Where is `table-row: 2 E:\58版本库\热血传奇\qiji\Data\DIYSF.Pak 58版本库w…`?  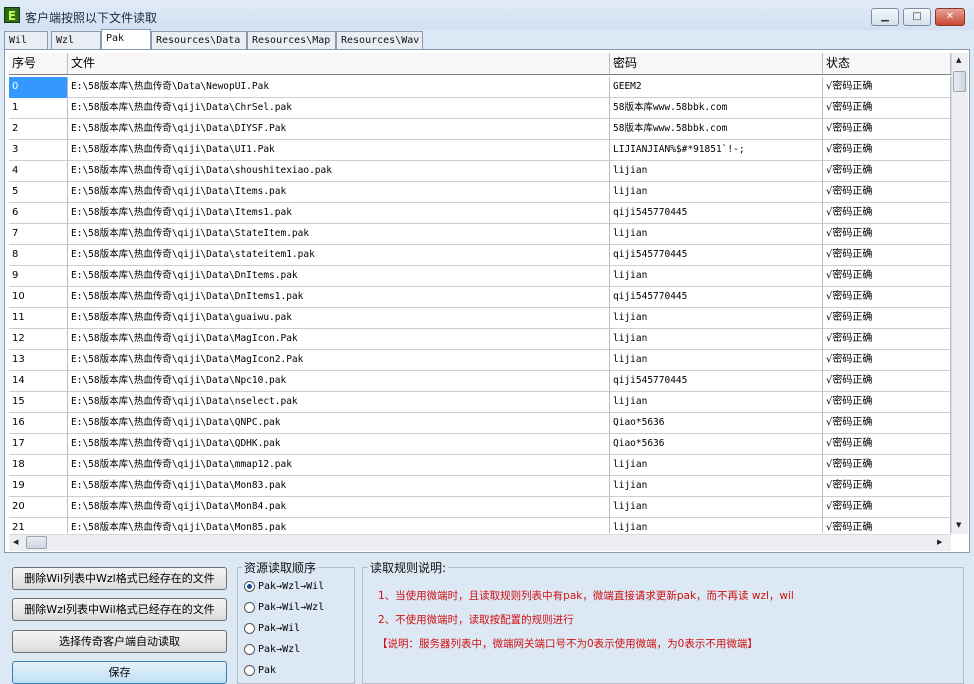 table-row: 2 E:\58版本库\热血传奇\qiji\Data\DIYSF.Pak 58版本库w… is located at coordinates (480, 129).